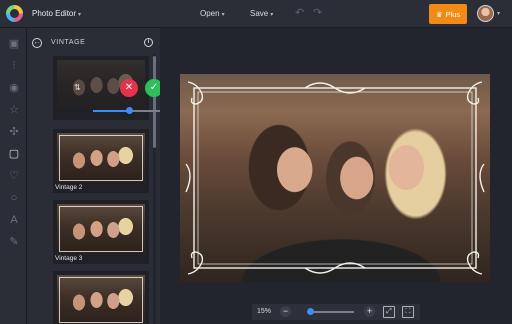 Image resolution: width=512 pixels, height=324 pixels. I want to click on zoom-bar: 15% − + ⤢ ⛶, so click(336, 312).